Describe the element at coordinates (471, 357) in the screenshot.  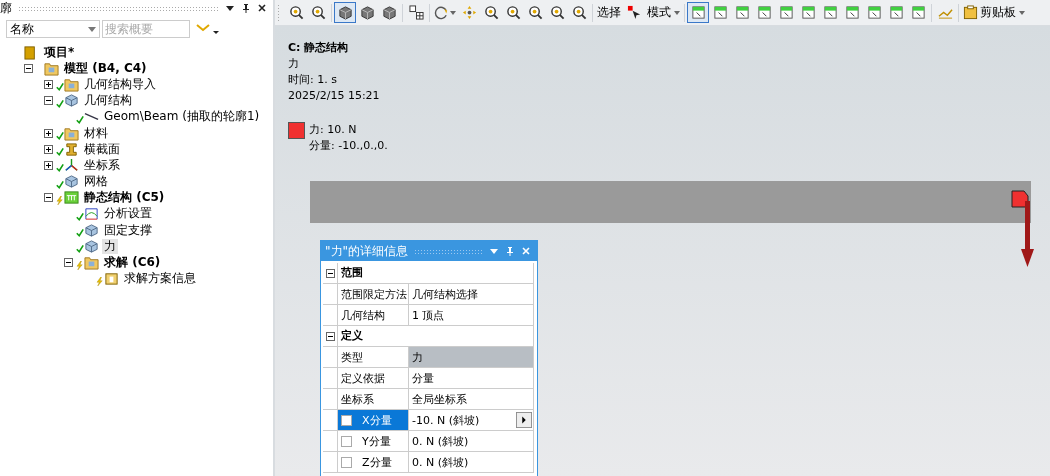
I see `property-value: 力` at that location.